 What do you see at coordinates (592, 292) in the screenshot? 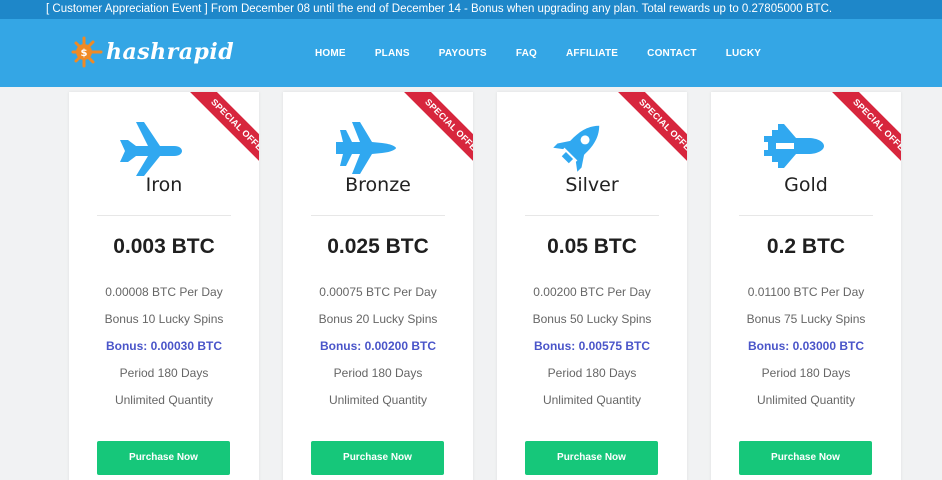
I see `plan-daily: 0.00200 BTC Per Day` at bounding box center [592, 292].